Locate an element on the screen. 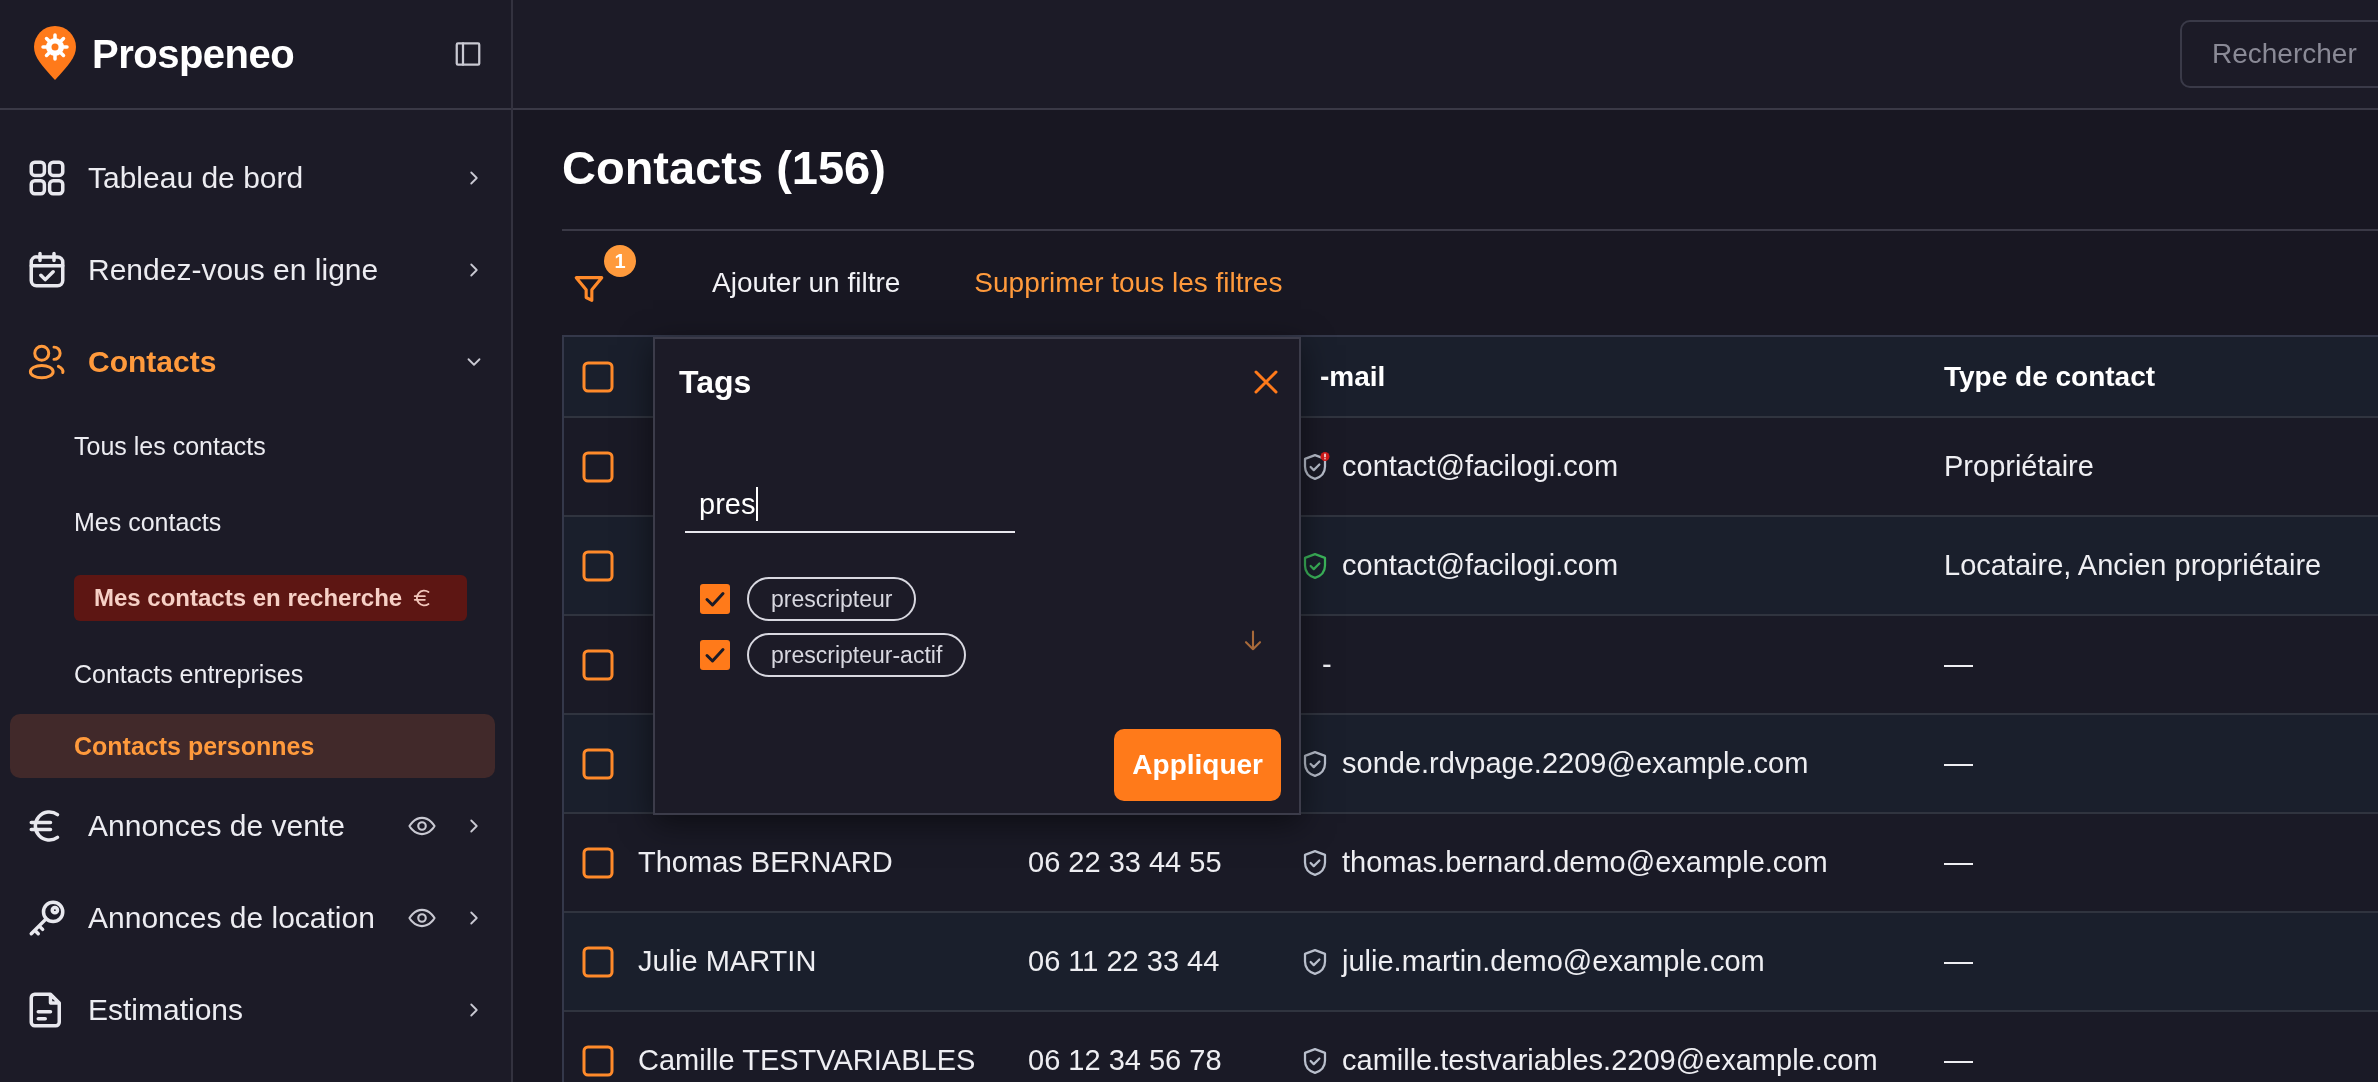 This screenshot has height=1082, width=2378. table-cell: camille.testvariables.2209@example.com is located at coordinates (1610, 1060).